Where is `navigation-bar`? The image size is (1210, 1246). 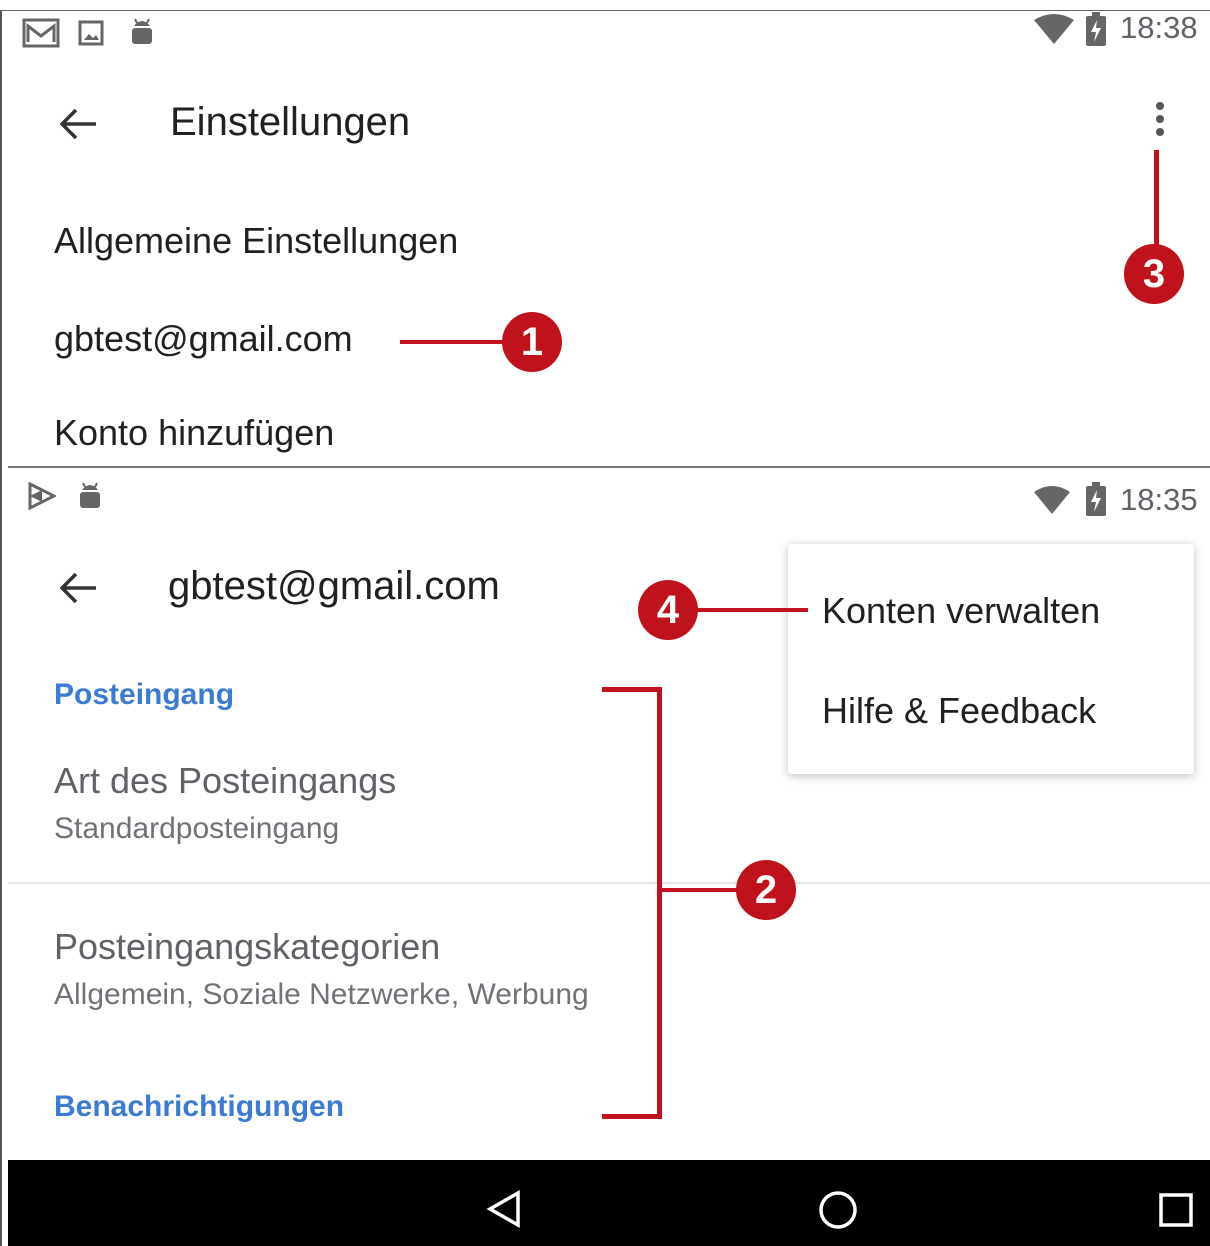 navigation-bar is located at coordinates (609, 1203).